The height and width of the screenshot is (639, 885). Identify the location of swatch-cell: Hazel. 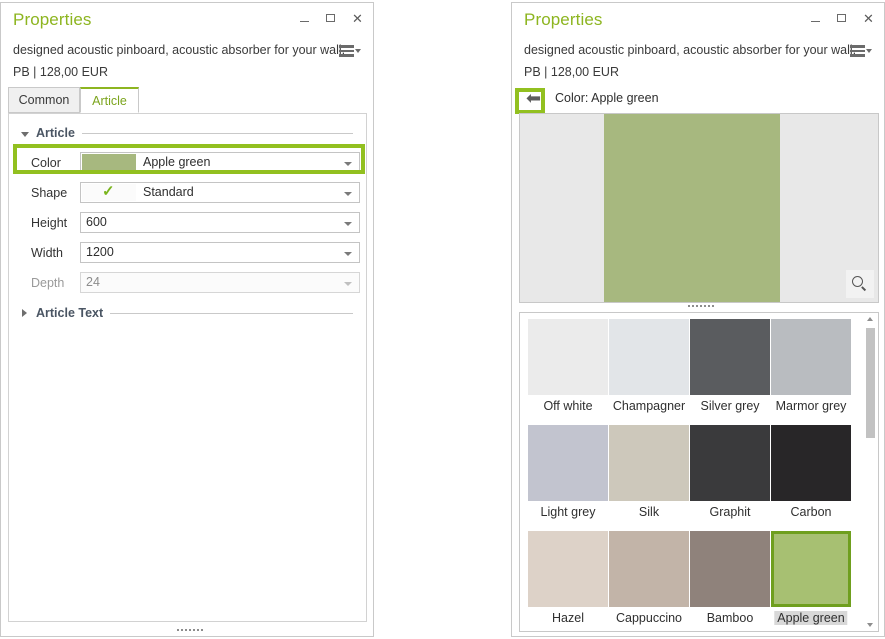
(568, 582).